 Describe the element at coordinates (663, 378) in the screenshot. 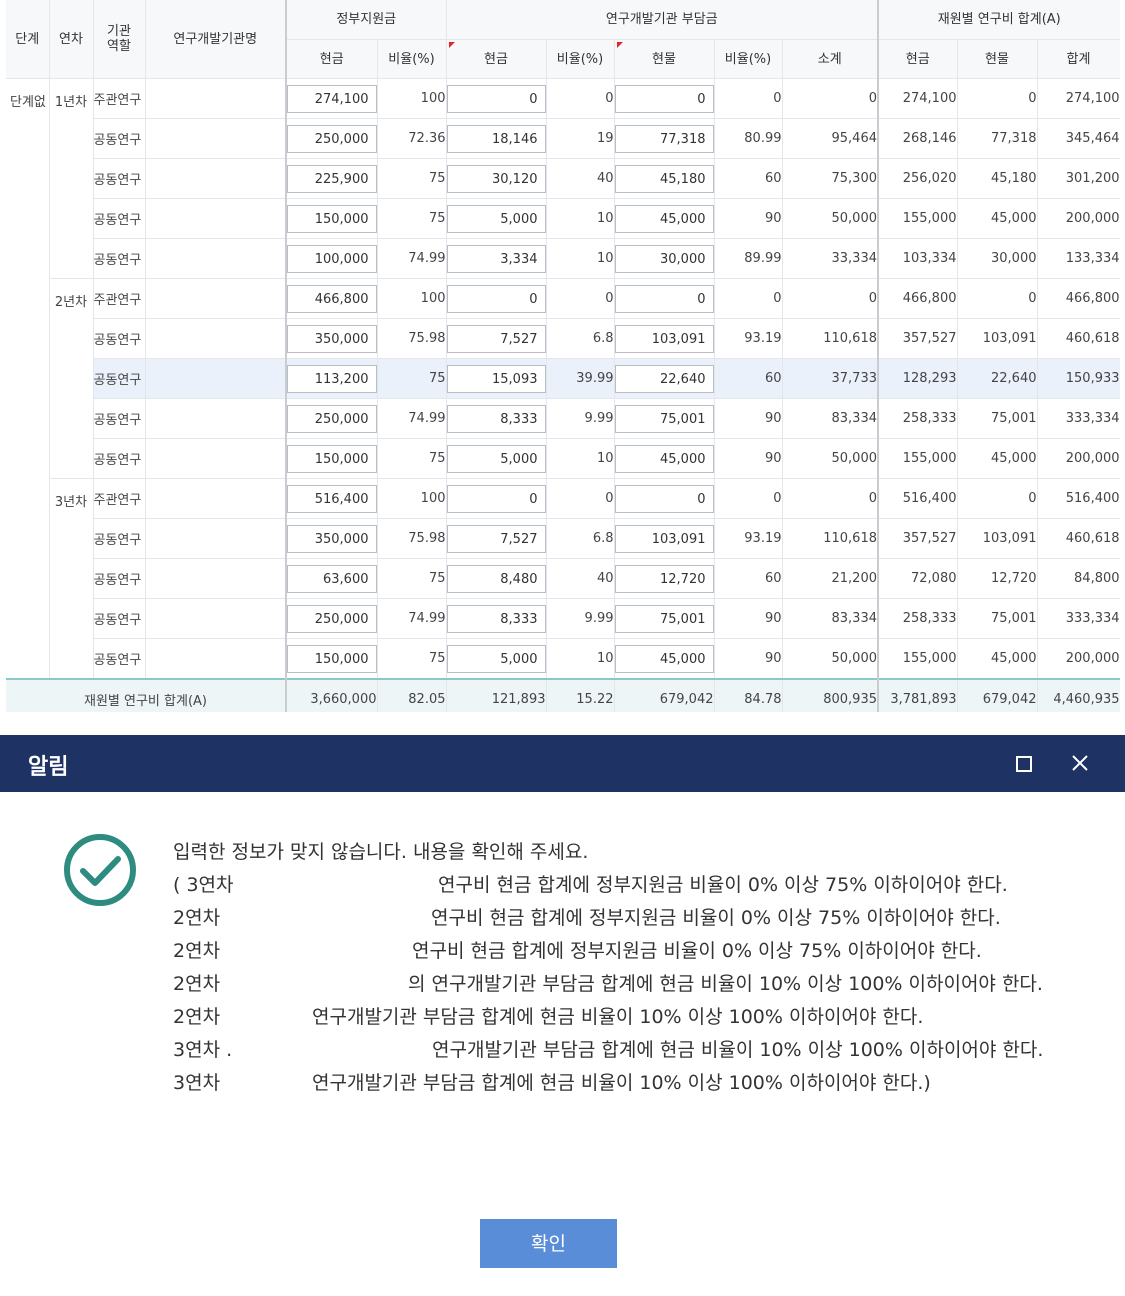

I see `inst-inkind-input: 22,640` at that location.